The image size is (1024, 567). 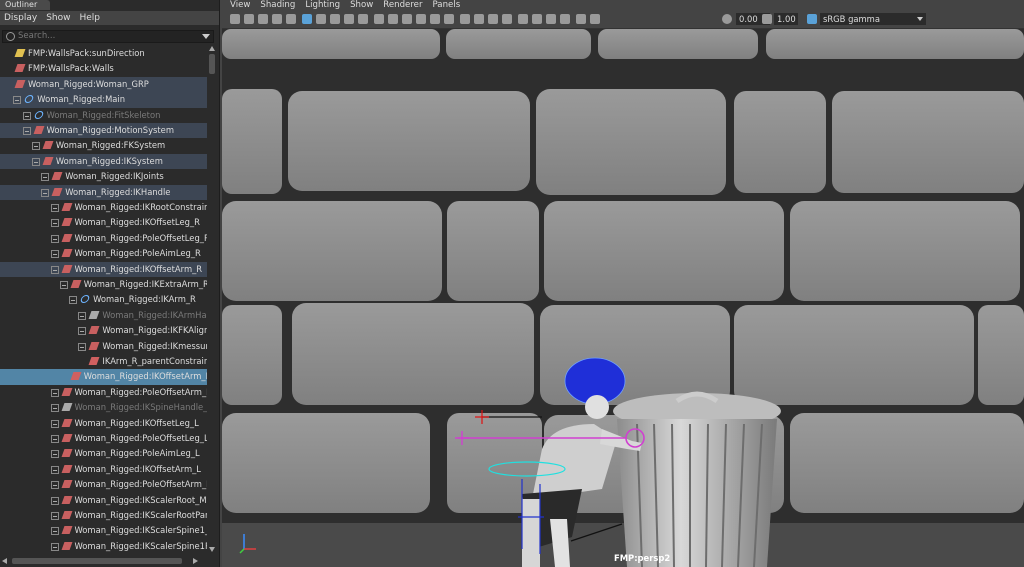 I want to click on gamma-icon, so click(x=767, y=19).